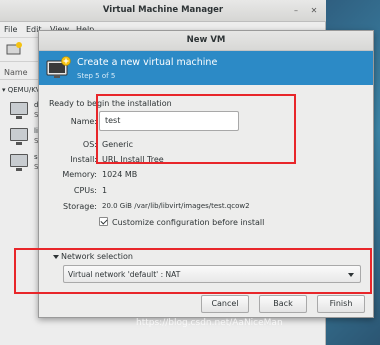  What do you see at coordinates (212, 274) in the screenshot?
I see `network-select: Virtual network 'default' : NAT` at bounding box center [212, 274].